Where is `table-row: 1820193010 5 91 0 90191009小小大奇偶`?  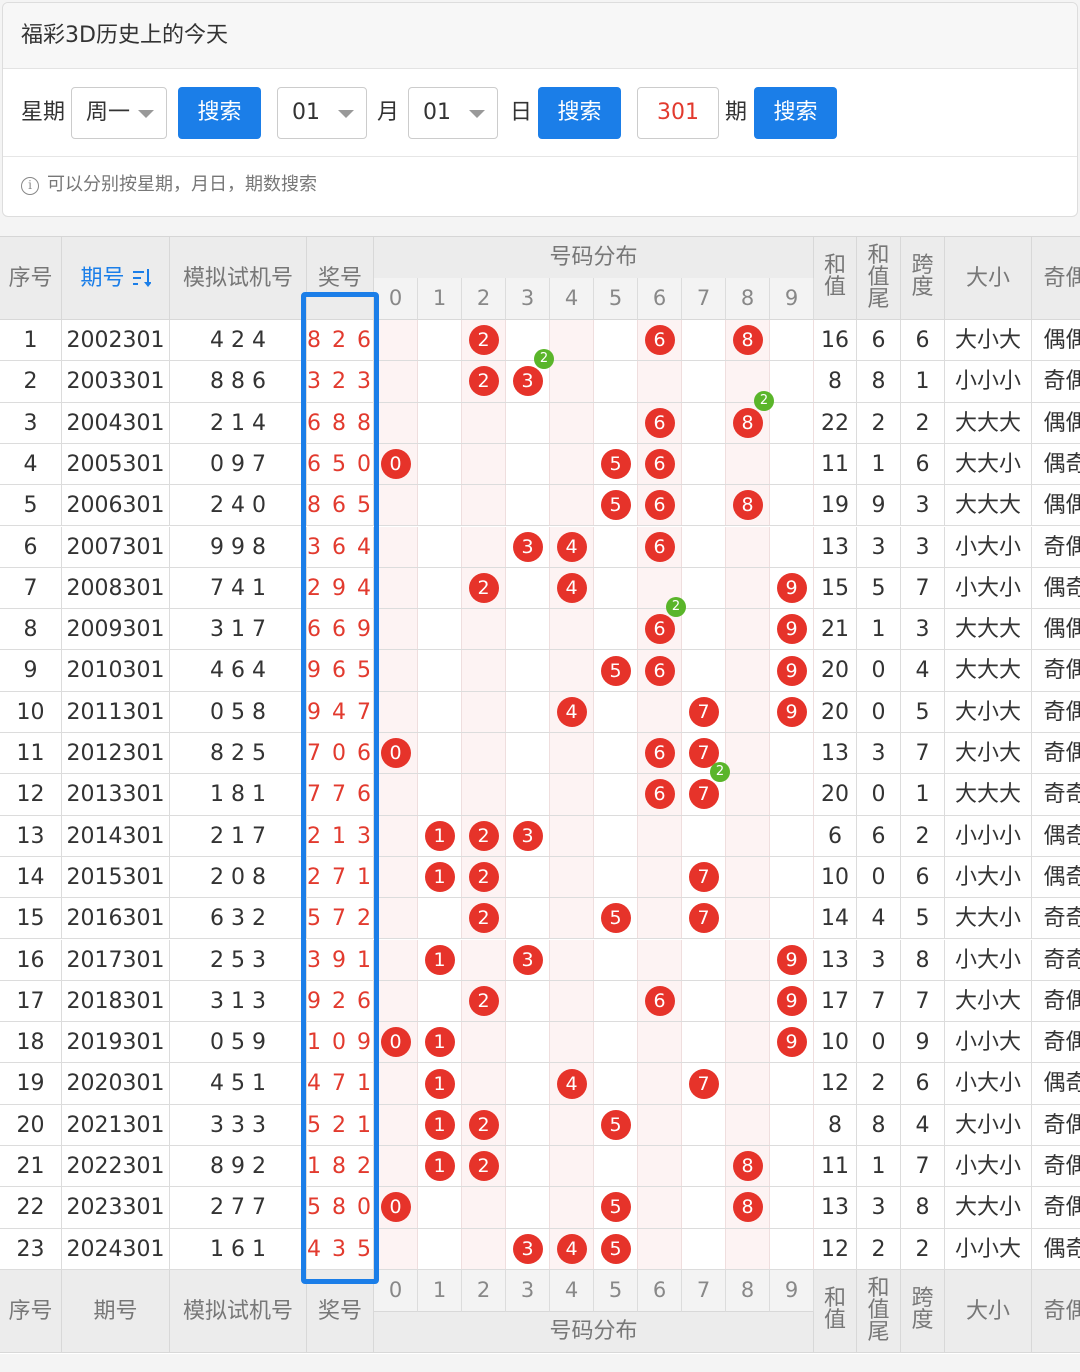 table-row: 1820193010 5 91 0 90191009小小大奇偶 is located at coordinates (540, 1043).